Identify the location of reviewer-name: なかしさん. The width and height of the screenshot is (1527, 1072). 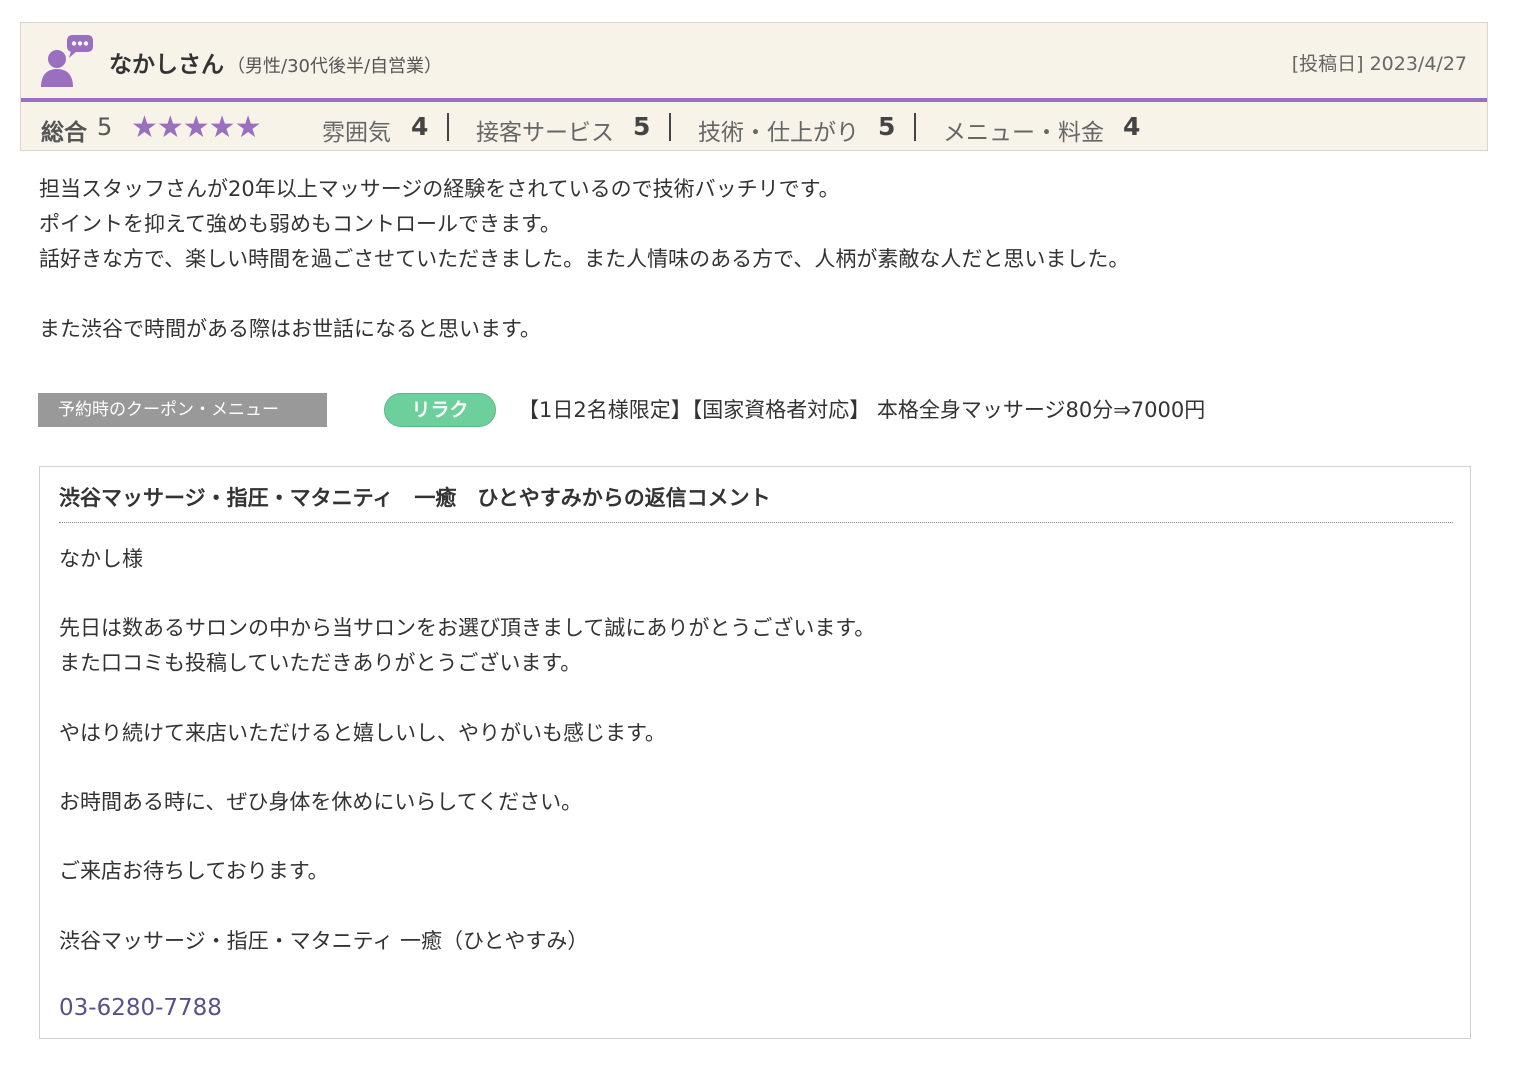
(166, 65).